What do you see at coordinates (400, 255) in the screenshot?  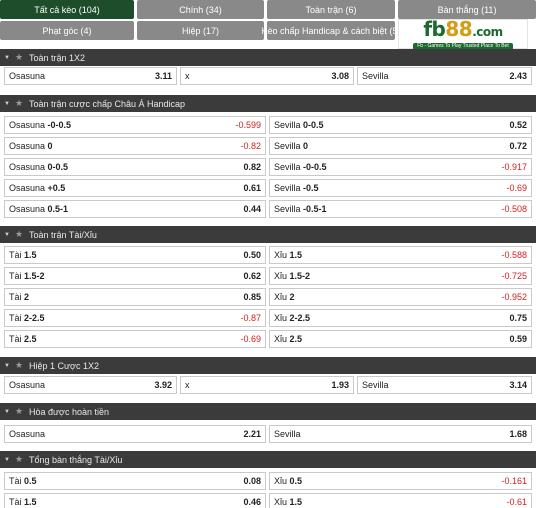 I see `odds-cell: Xỉu 1.5 -0.588` at bounding box center [400, 255].